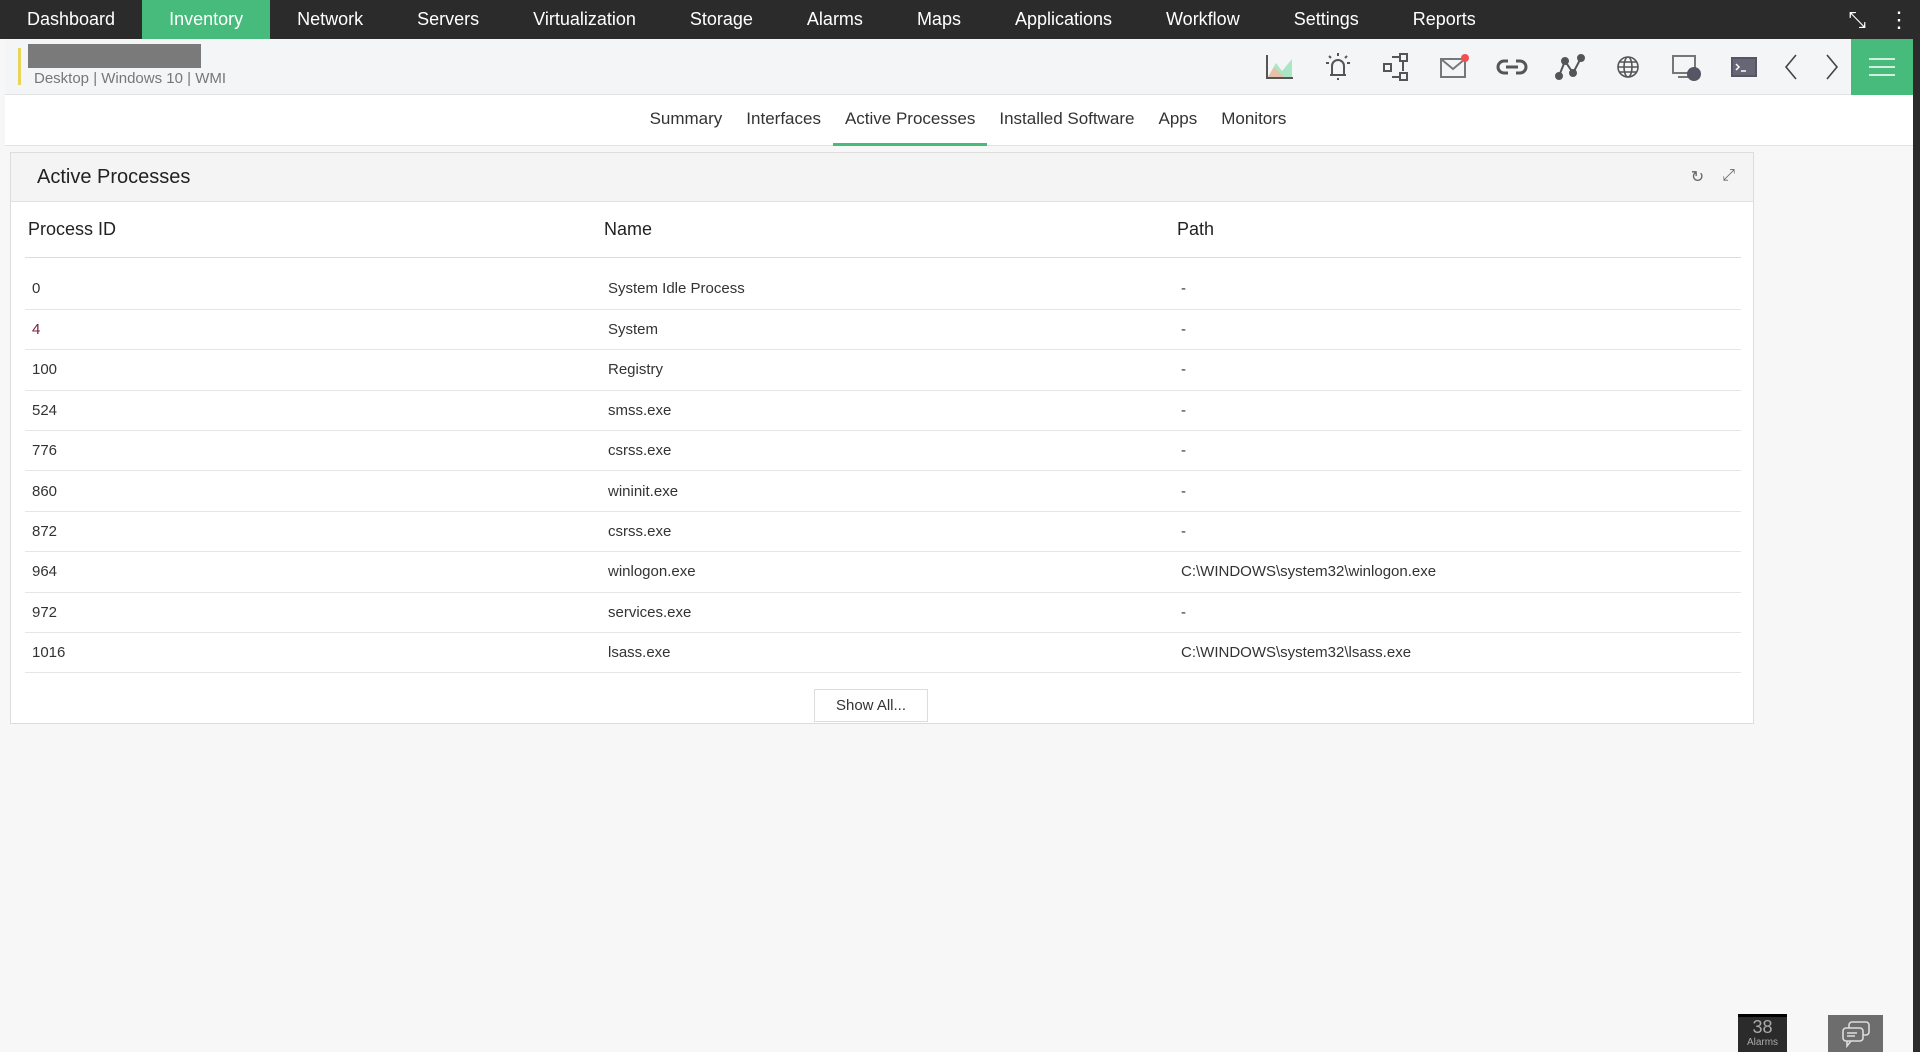 This screenshot has height=1052, width=1920. I want to click on process-name-cell: lsass.exe, so click(887, 653).